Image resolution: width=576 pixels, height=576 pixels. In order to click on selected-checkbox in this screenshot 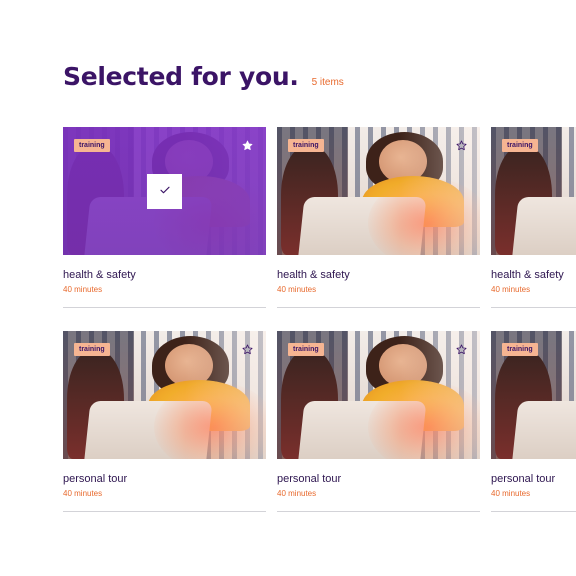, I will do `click(164, 191)`.